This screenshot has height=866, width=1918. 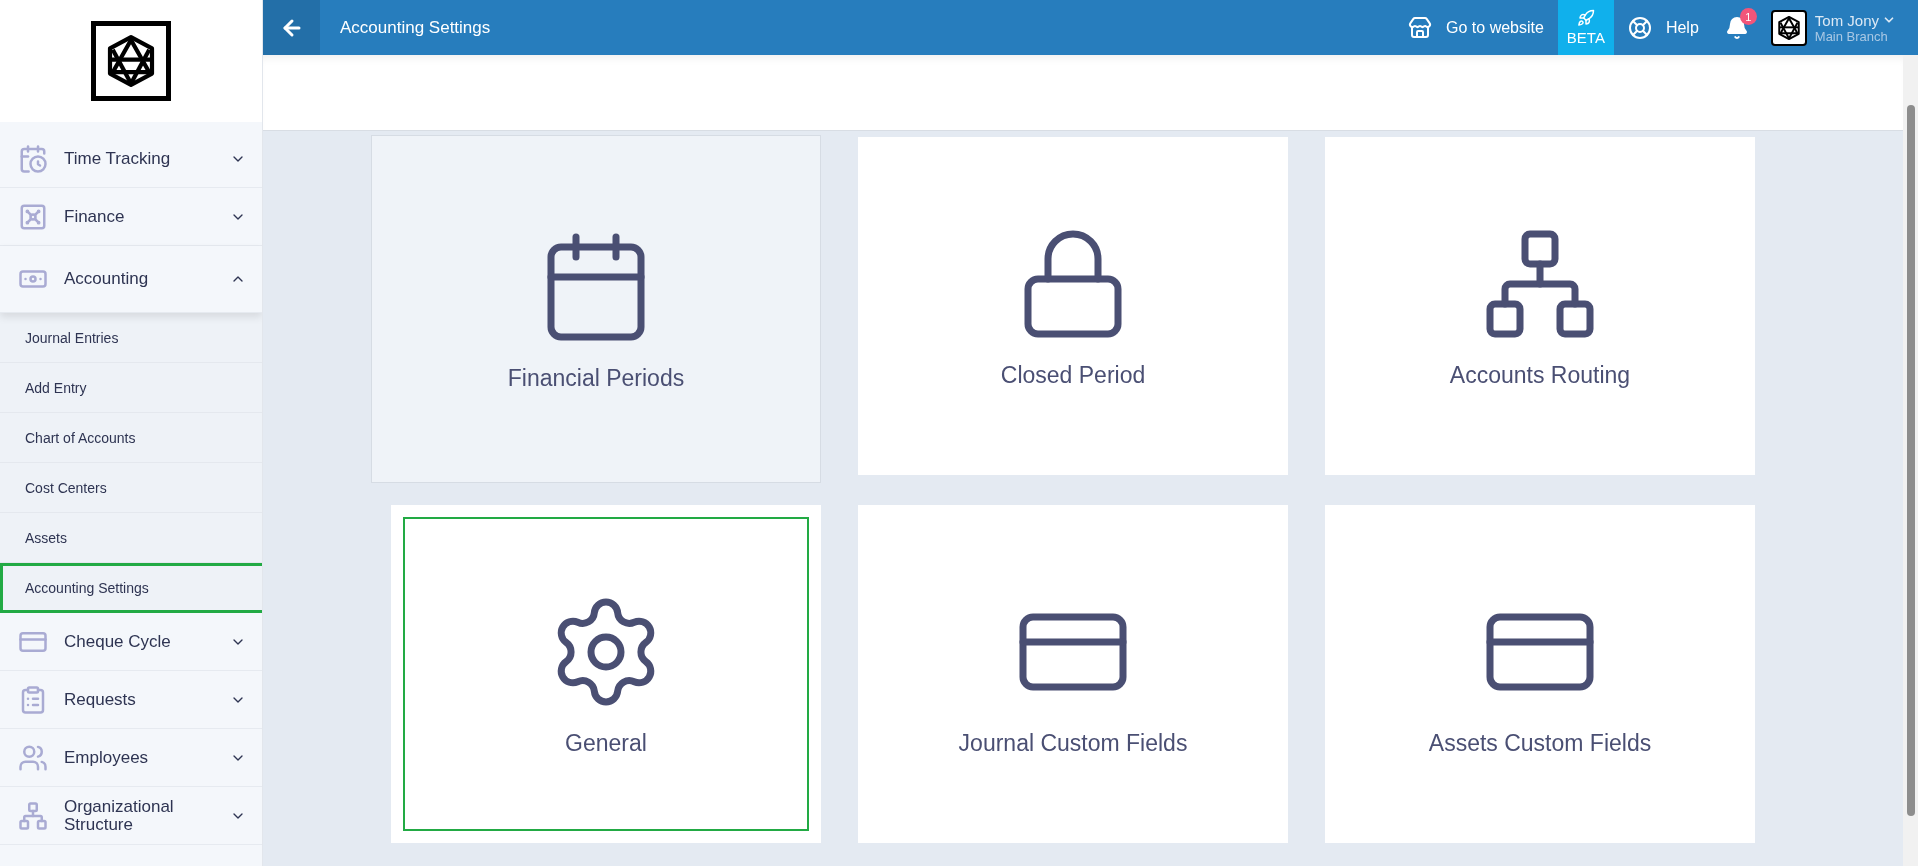 I want to click on submenu-item: Journal Entries, so click(x=131, y=338).